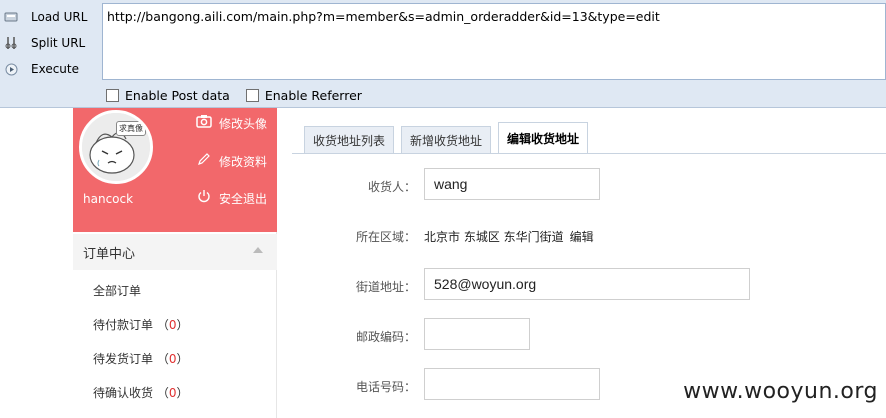 The height and width of the screenshot is (418, 886). I want to click on avatar-bubble: 求真像, so click(131, 128).